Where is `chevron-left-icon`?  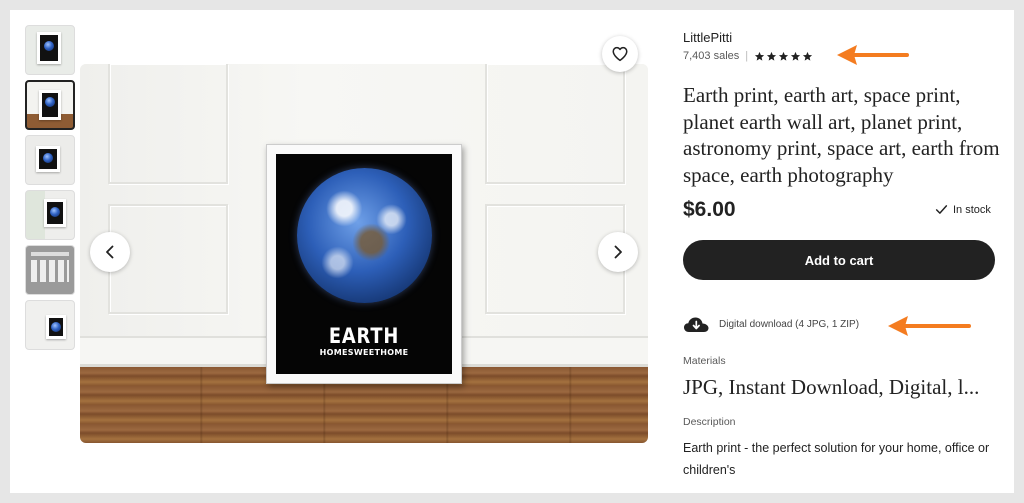
chevron-left-icon is located at coordinates (110, 252).